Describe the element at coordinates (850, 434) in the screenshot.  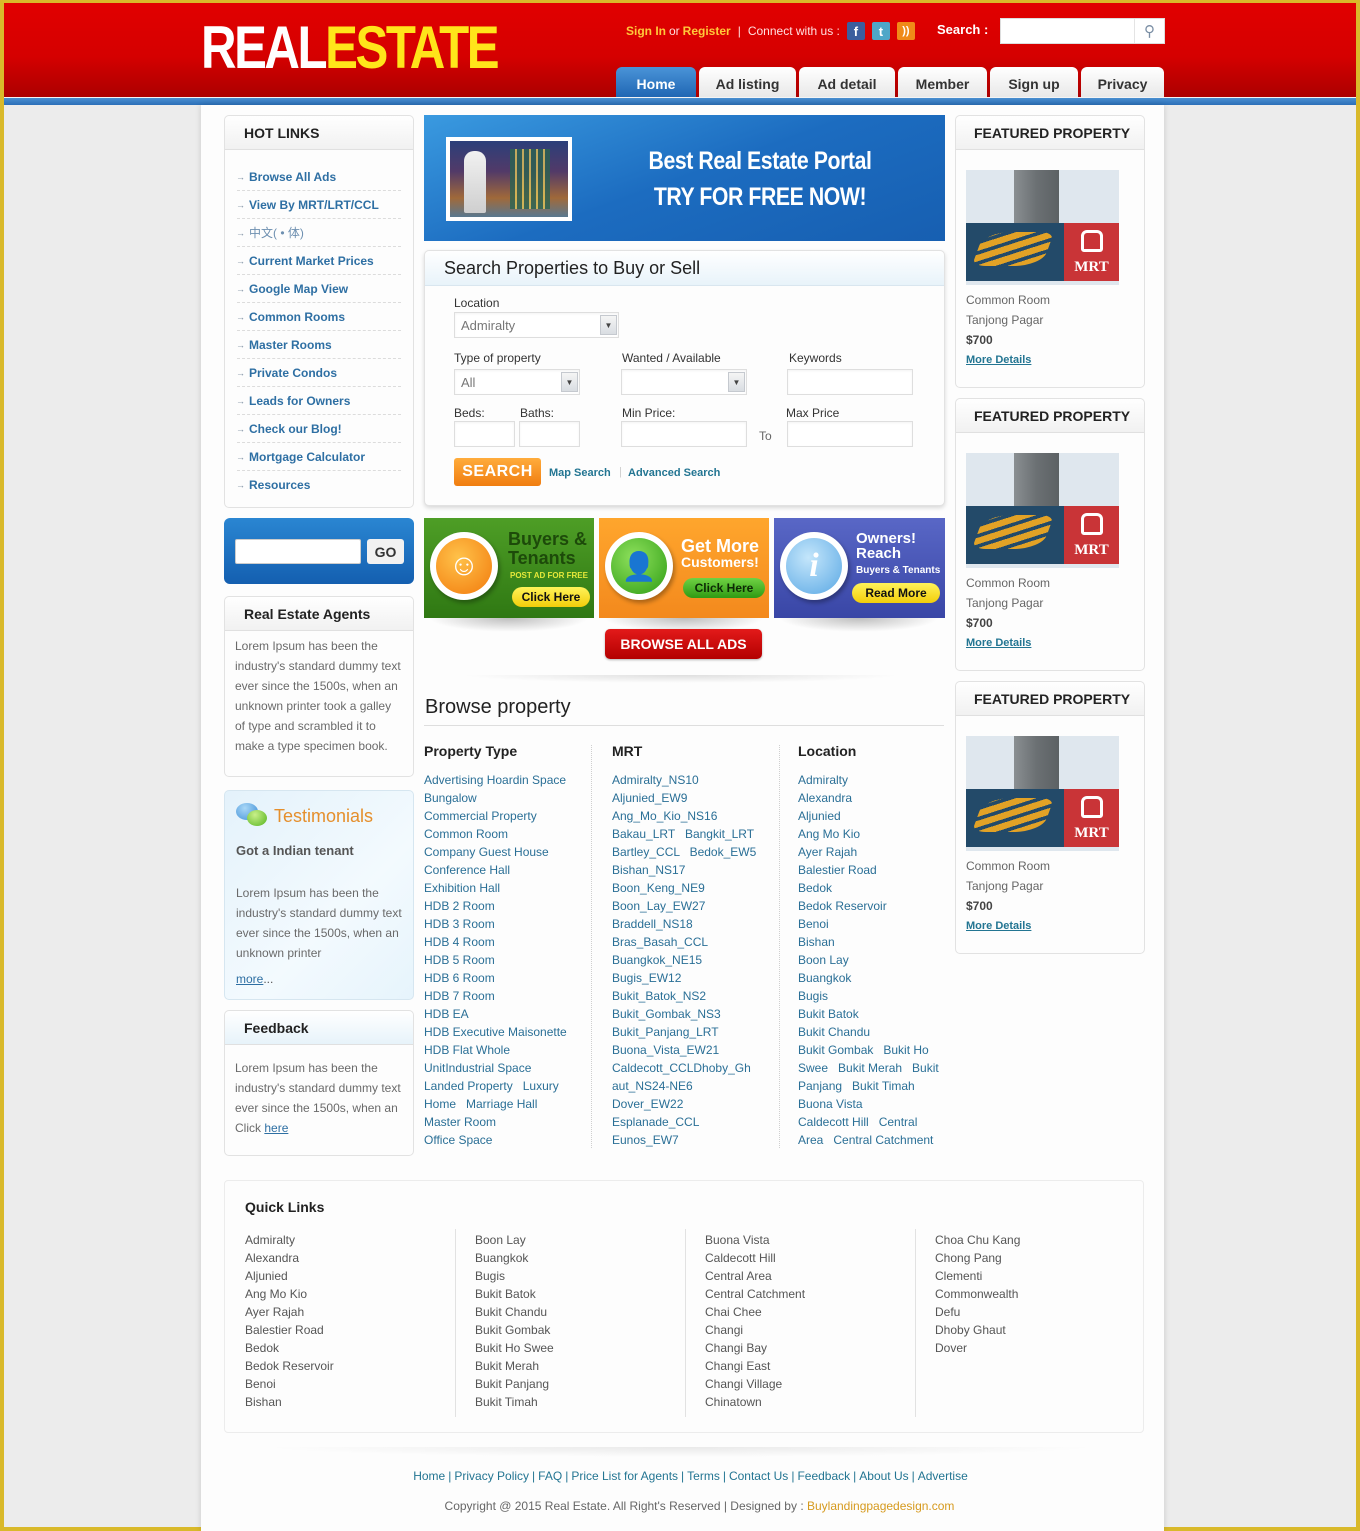
I see `max-price-input` at that location.